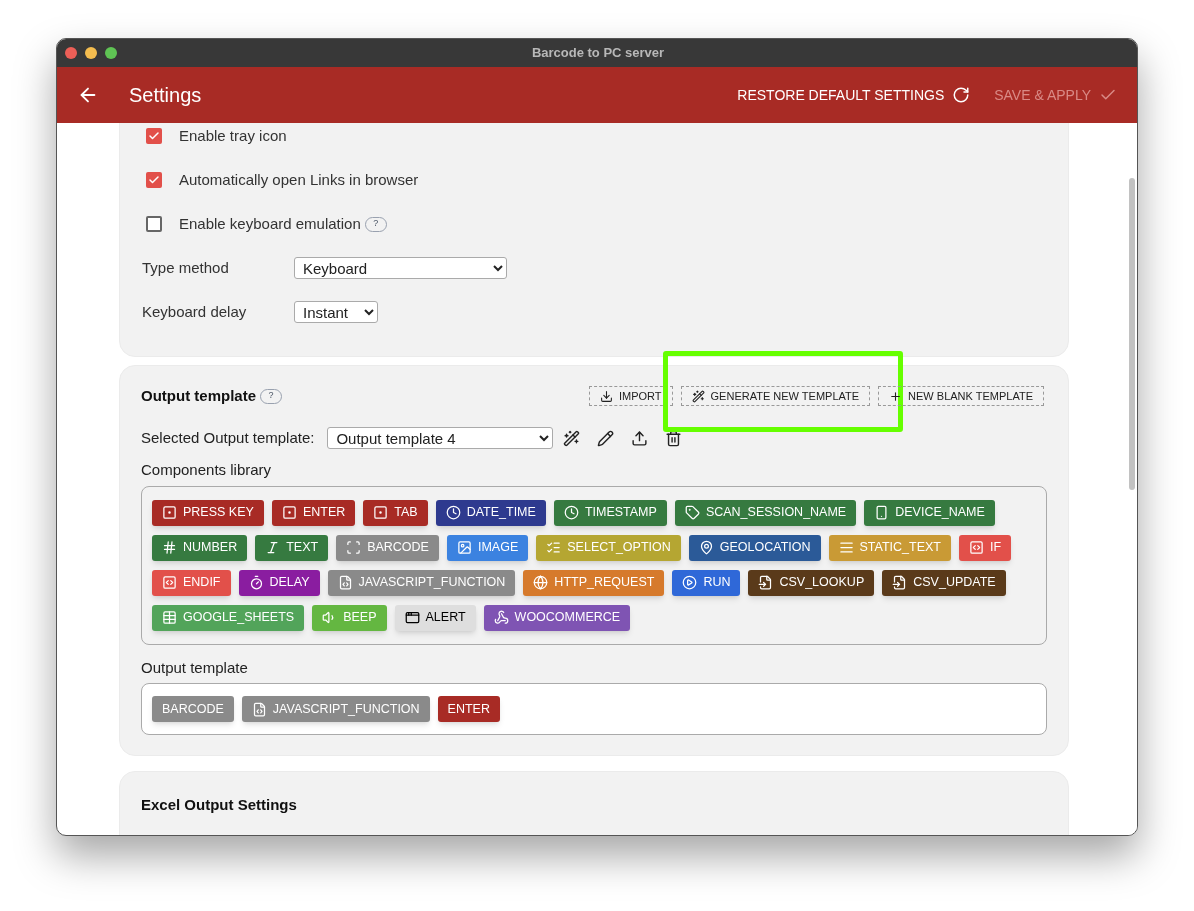 This screenshot has height=911, width=1194. Describe the element at coordinates (186, 267) in the screenshot. I see `setting-label: Type method` at that location.